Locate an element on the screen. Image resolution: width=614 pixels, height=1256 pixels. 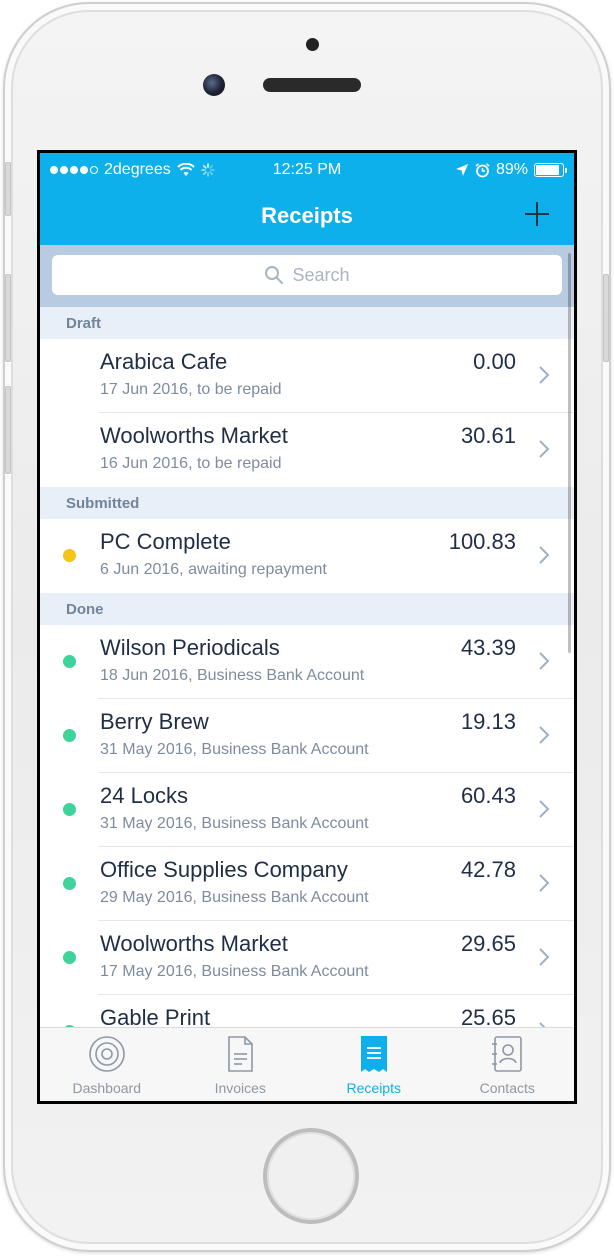
section-header-done: Done is located at coordinates (307, 609).